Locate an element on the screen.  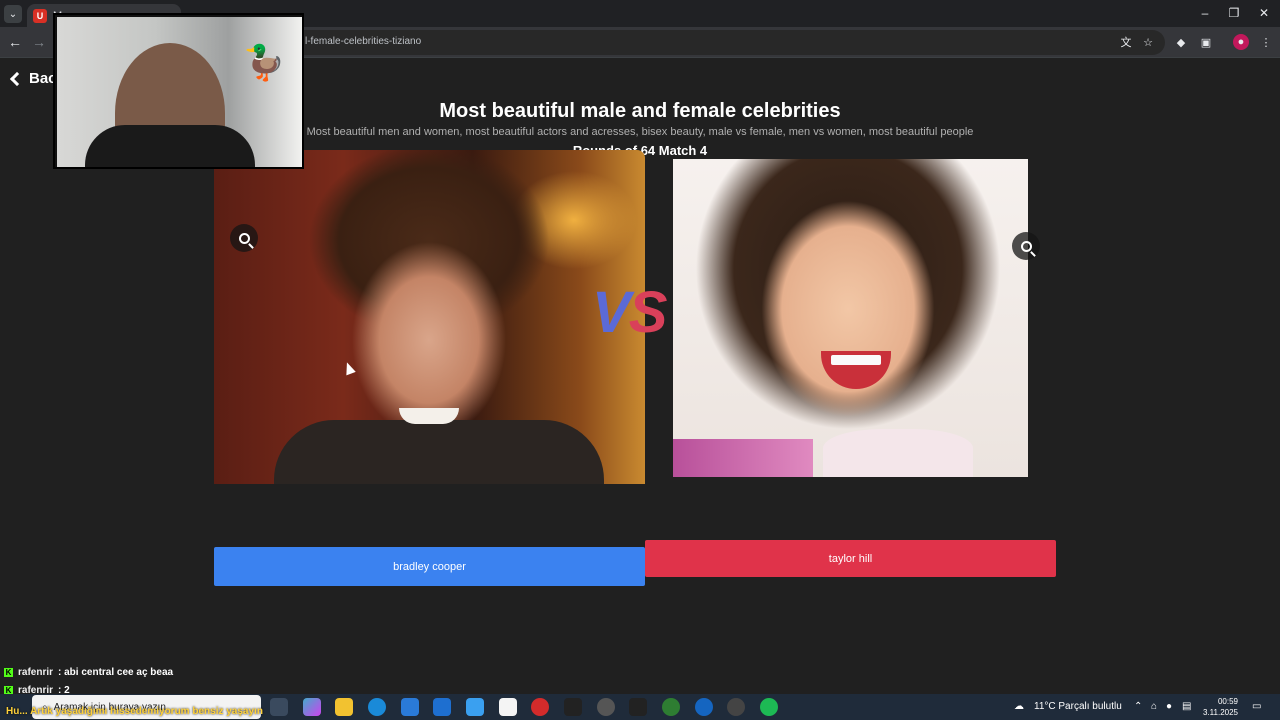
kick-icon: K is located at coordinates (8, 672).